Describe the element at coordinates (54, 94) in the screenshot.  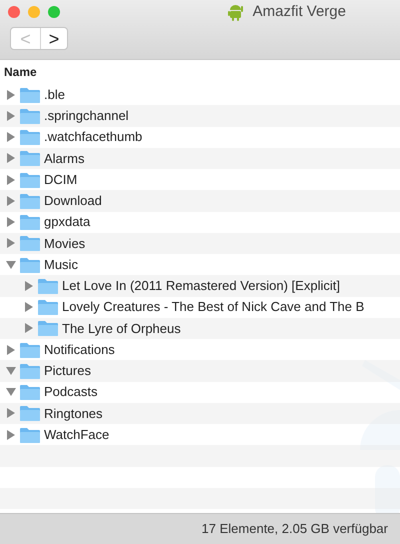
I see `folder-name: .ble` at that location.